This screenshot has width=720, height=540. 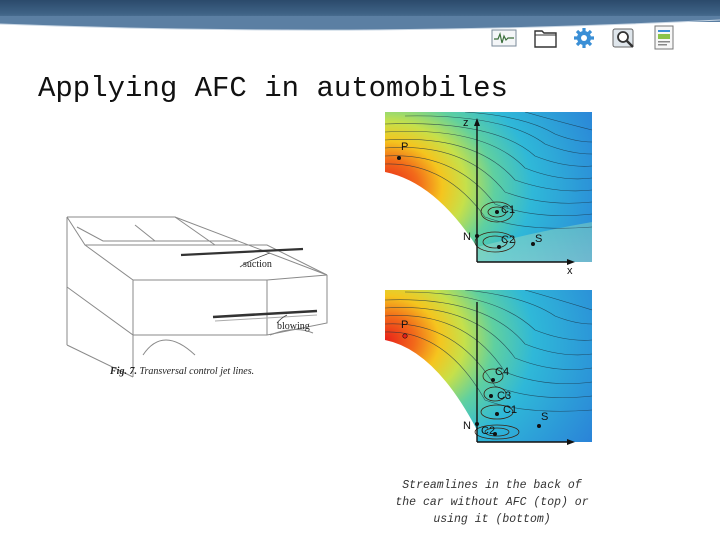 What do you see at coordinates (488, 195) in the screenshot?
I see `flow-field-without-afc: z x P N S C1 C2` at bounding box center [488, 195].